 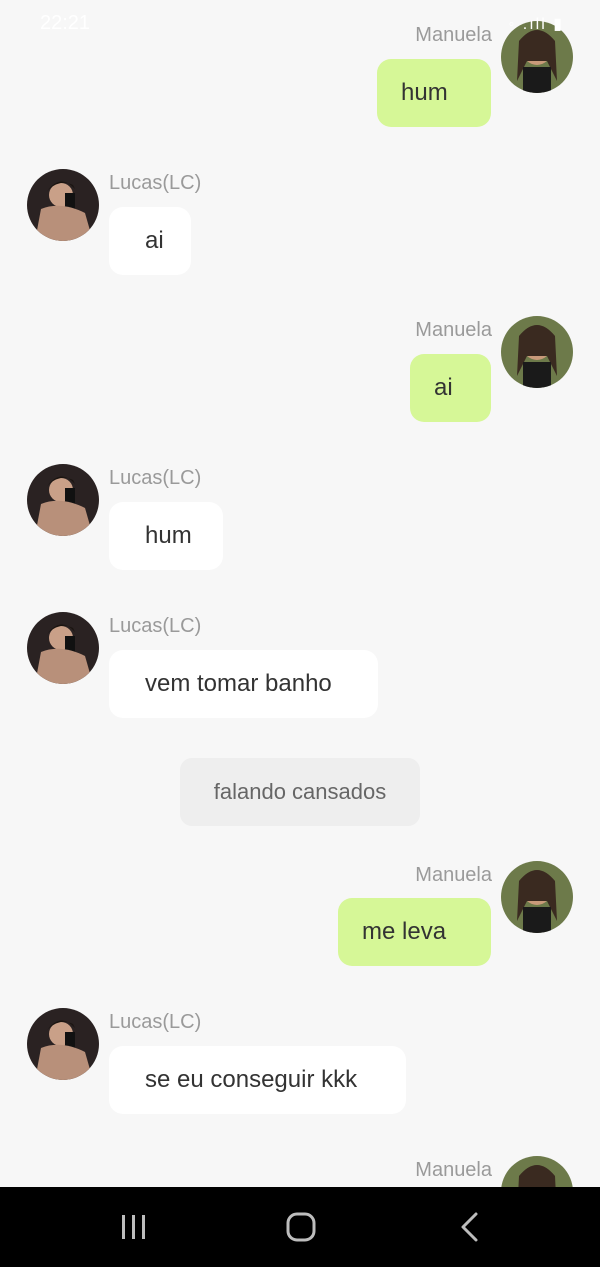 I want to click on status-indicators: ◦ .ıll ▮, so click(x=536, y=24).